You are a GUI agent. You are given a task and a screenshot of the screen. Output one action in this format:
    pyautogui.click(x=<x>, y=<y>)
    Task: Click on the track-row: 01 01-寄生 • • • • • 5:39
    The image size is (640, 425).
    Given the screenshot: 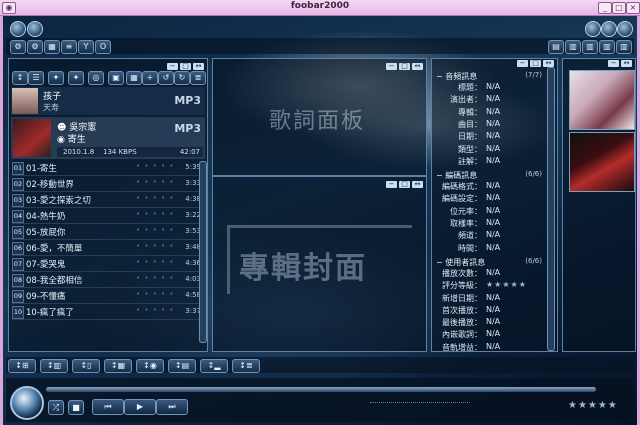 What is the action you would take?
    pyautogui.click(x=108, y=168)
    